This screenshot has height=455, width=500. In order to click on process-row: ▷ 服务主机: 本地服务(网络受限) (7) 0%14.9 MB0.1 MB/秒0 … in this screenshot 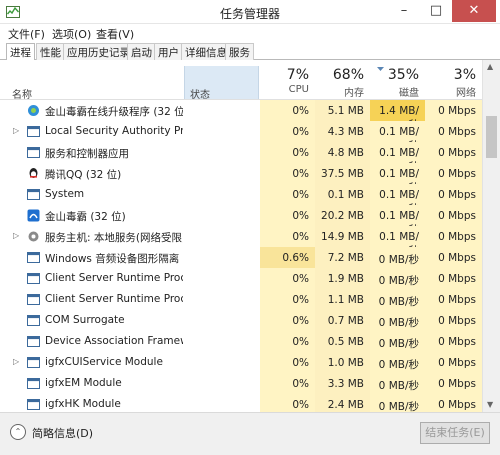, I will do `click(241, 241)`.